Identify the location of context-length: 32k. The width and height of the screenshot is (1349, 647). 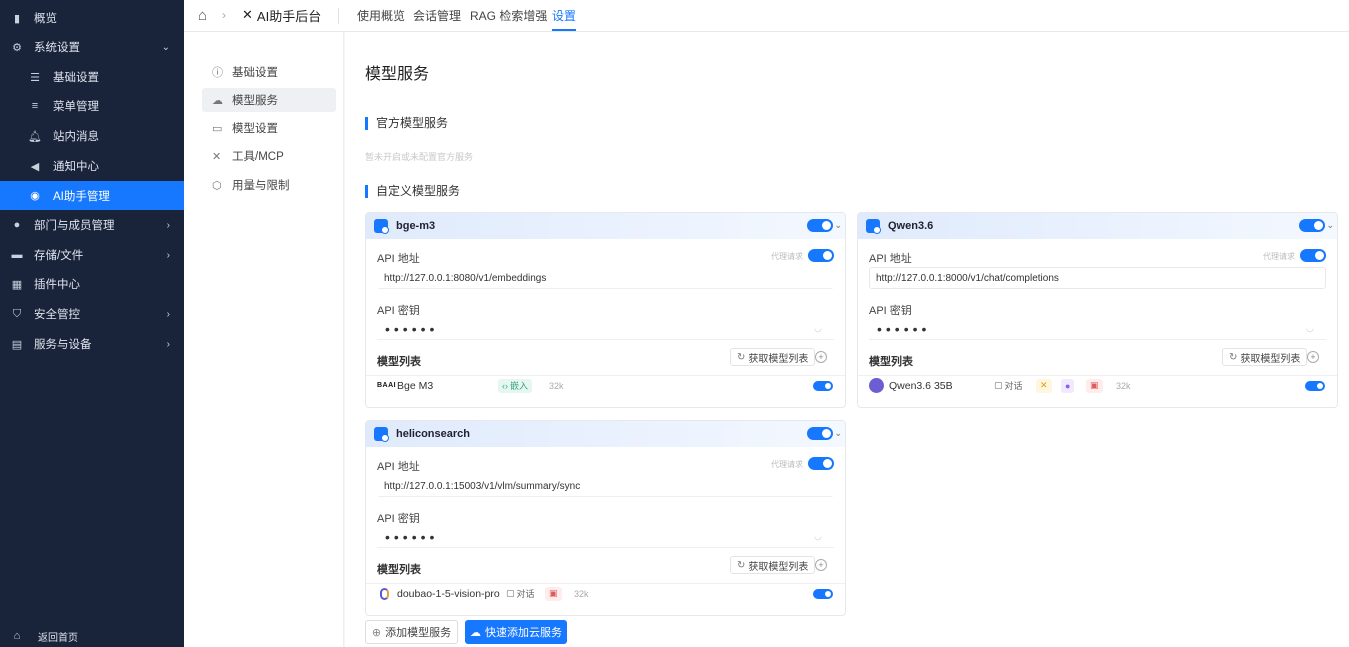
(1123, 385).